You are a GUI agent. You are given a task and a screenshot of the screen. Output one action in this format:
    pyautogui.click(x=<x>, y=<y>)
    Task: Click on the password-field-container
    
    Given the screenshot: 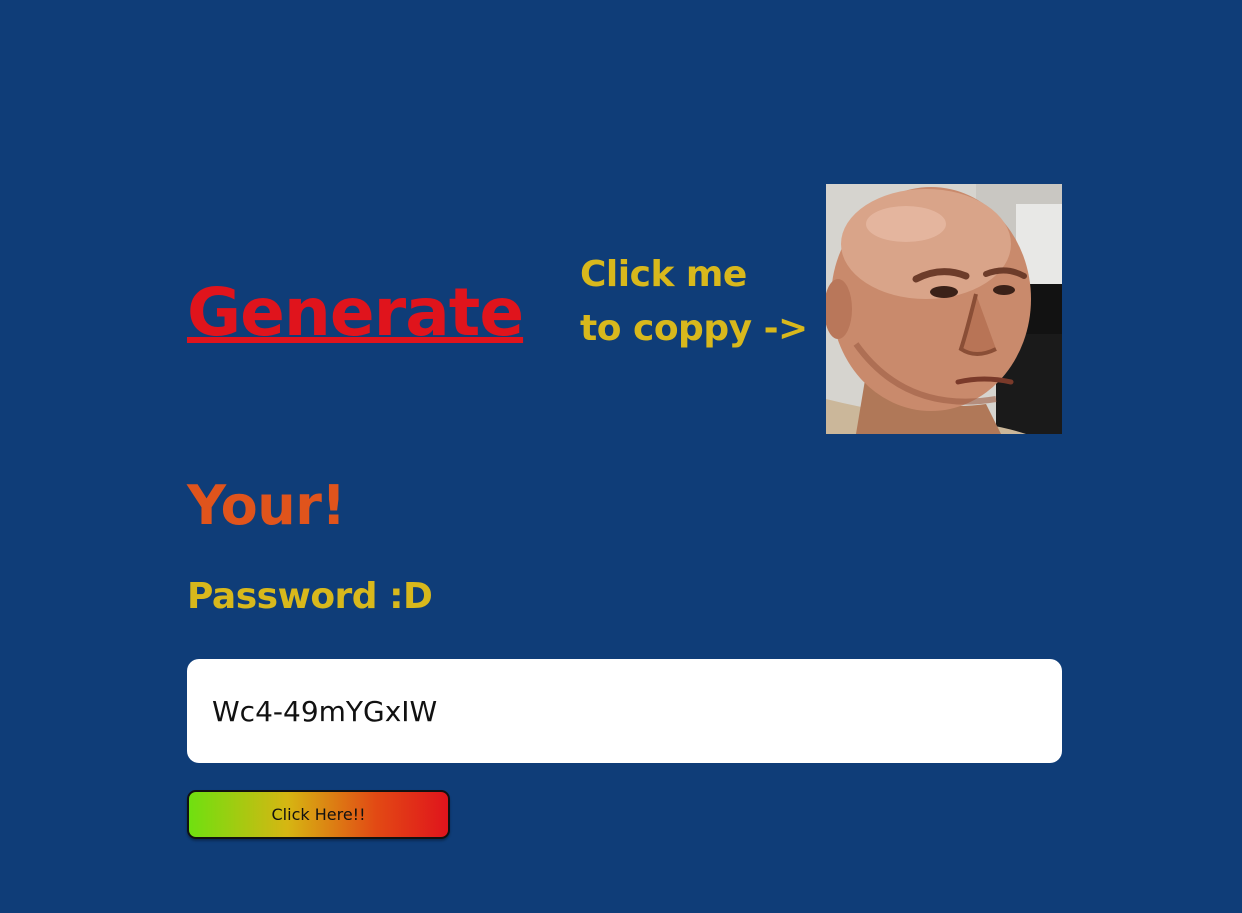 What is the action you would take?
    pyautogui.click(x=624, y=711)
    